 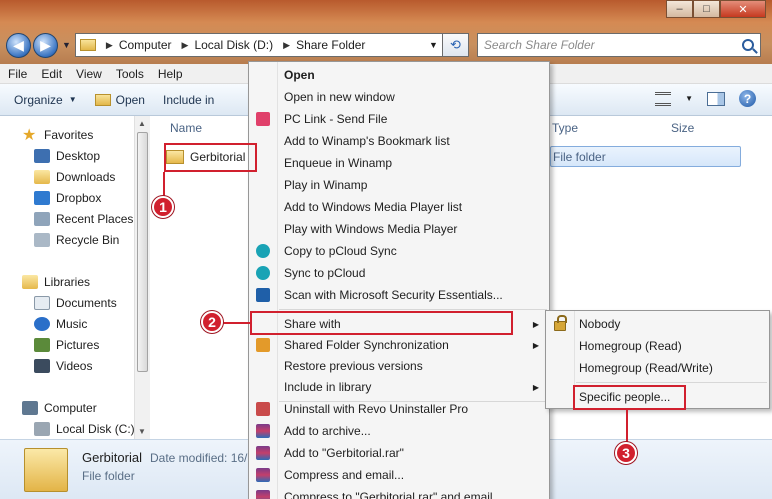 What do you see at coordinates (399, 251) in the screenshot?
I see `menu-item-pcloud-copy: Copy to pCloud Sync` at bounding box center [399, 251].